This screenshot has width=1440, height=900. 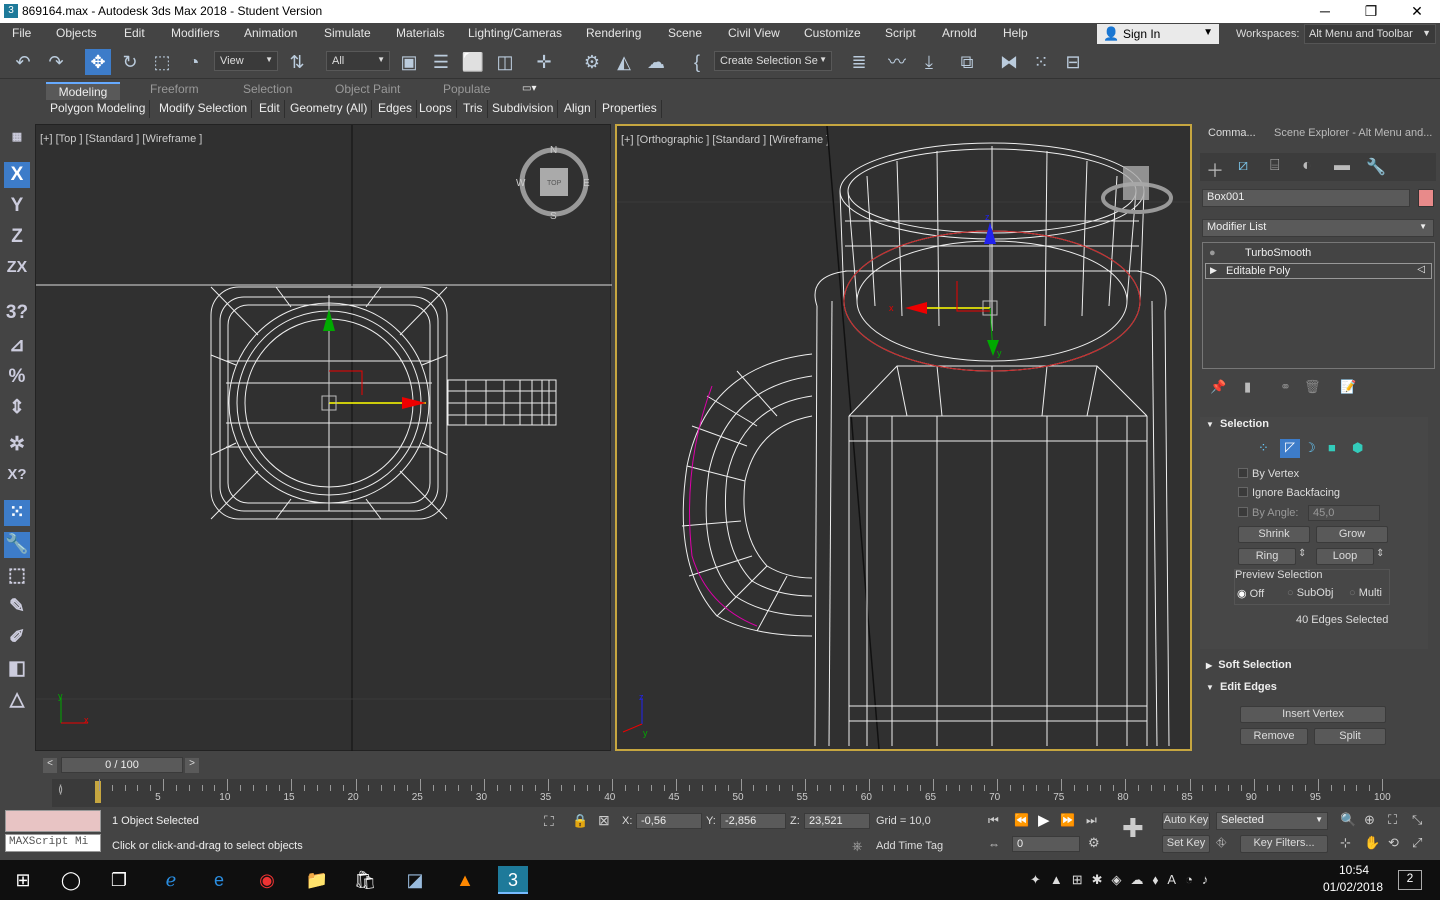 I want to click on make-unique-icon: ⚭, so click(x=1285, y=387).